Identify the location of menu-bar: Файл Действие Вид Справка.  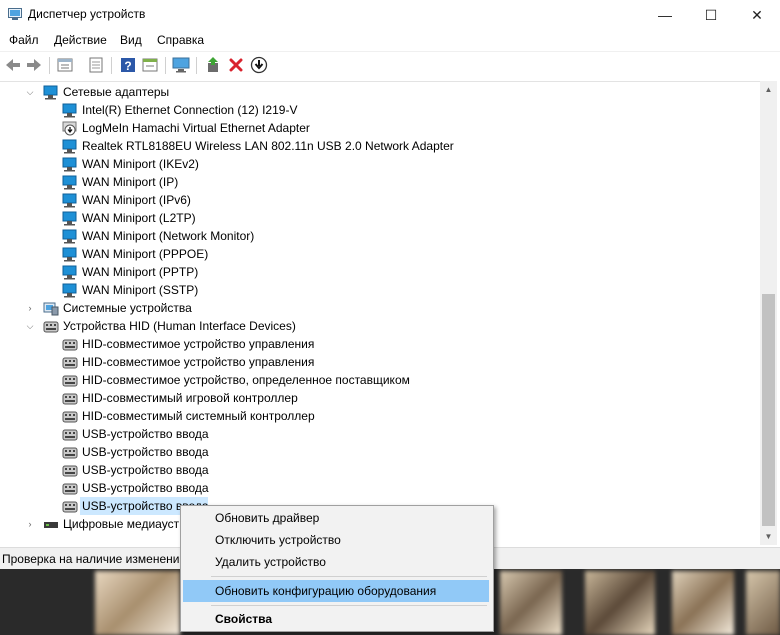
(390, 40).